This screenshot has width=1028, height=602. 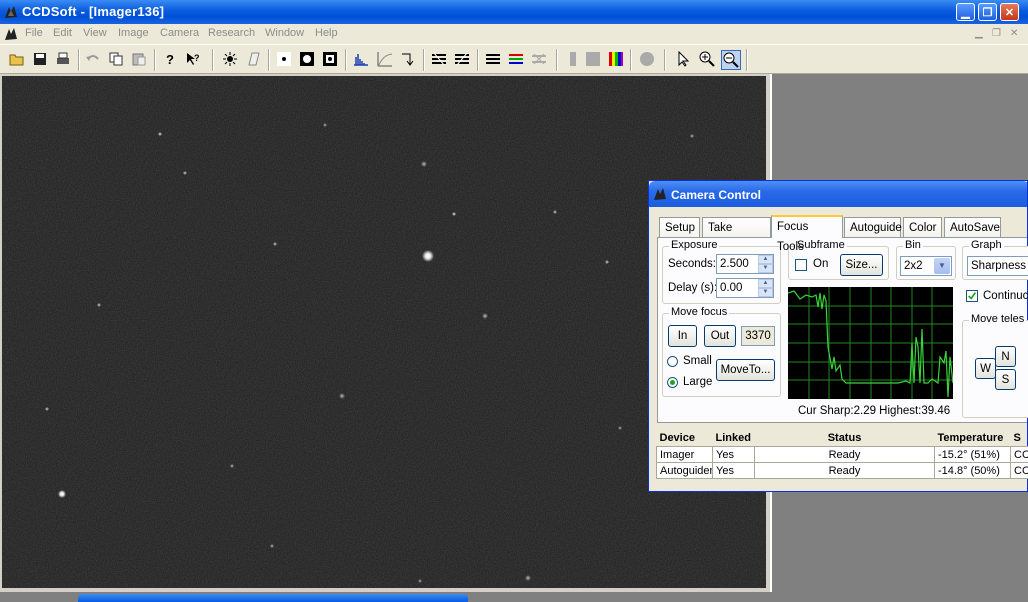 I want to click on paste-icon, so click(x=139, y=59).